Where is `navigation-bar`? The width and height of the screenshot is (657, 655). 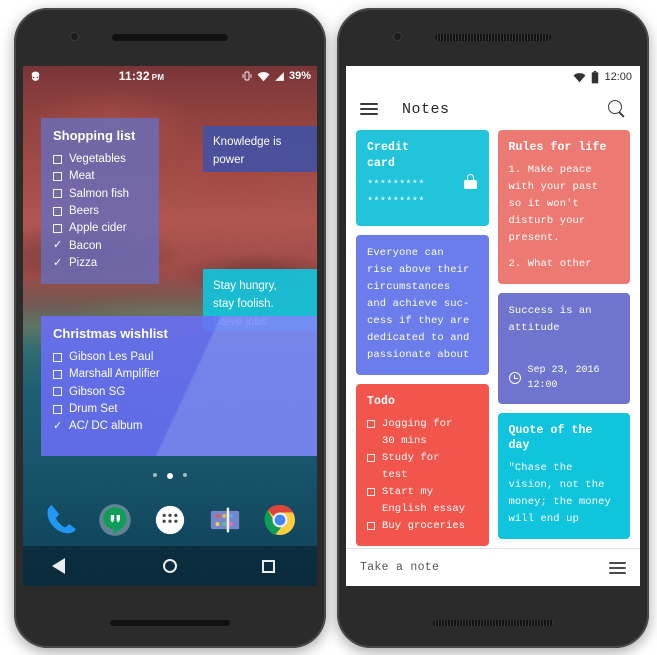
navigation-bar is located at coordinates (170, 566).